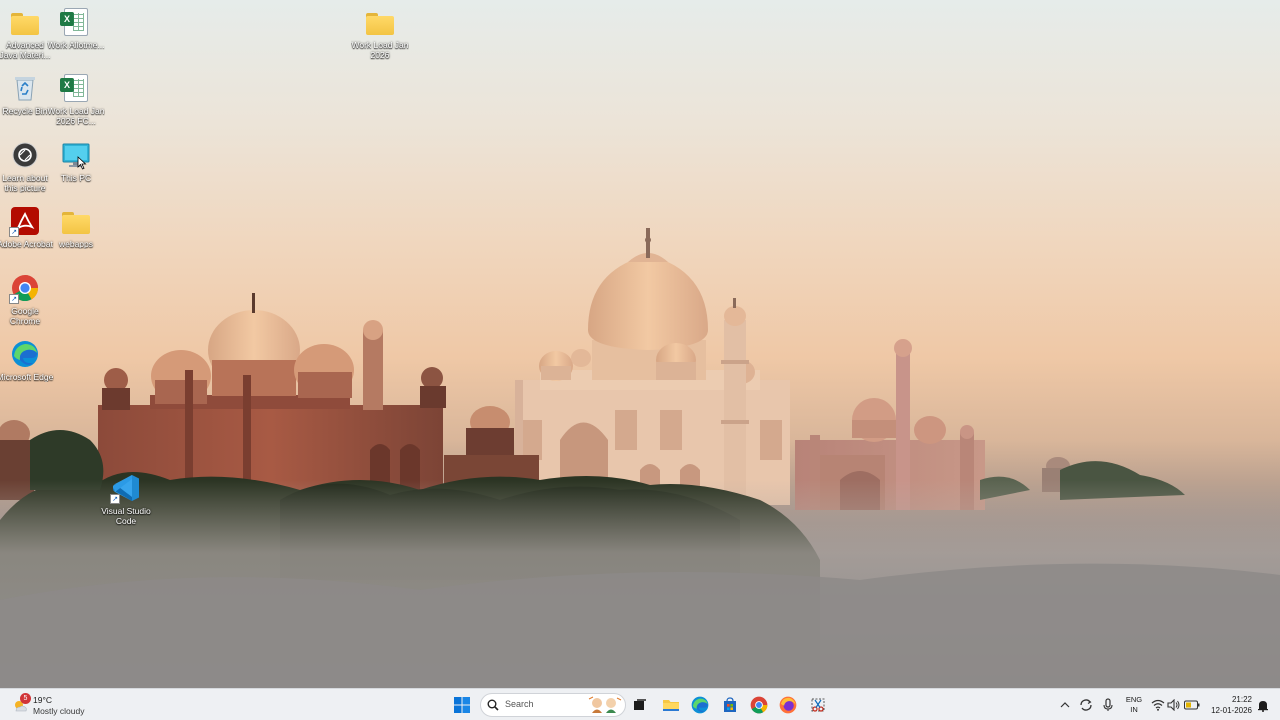 Image resolution: width=1280 pixels, height=720 pixels. I want to click on task-view-icon, so click(640, 704).